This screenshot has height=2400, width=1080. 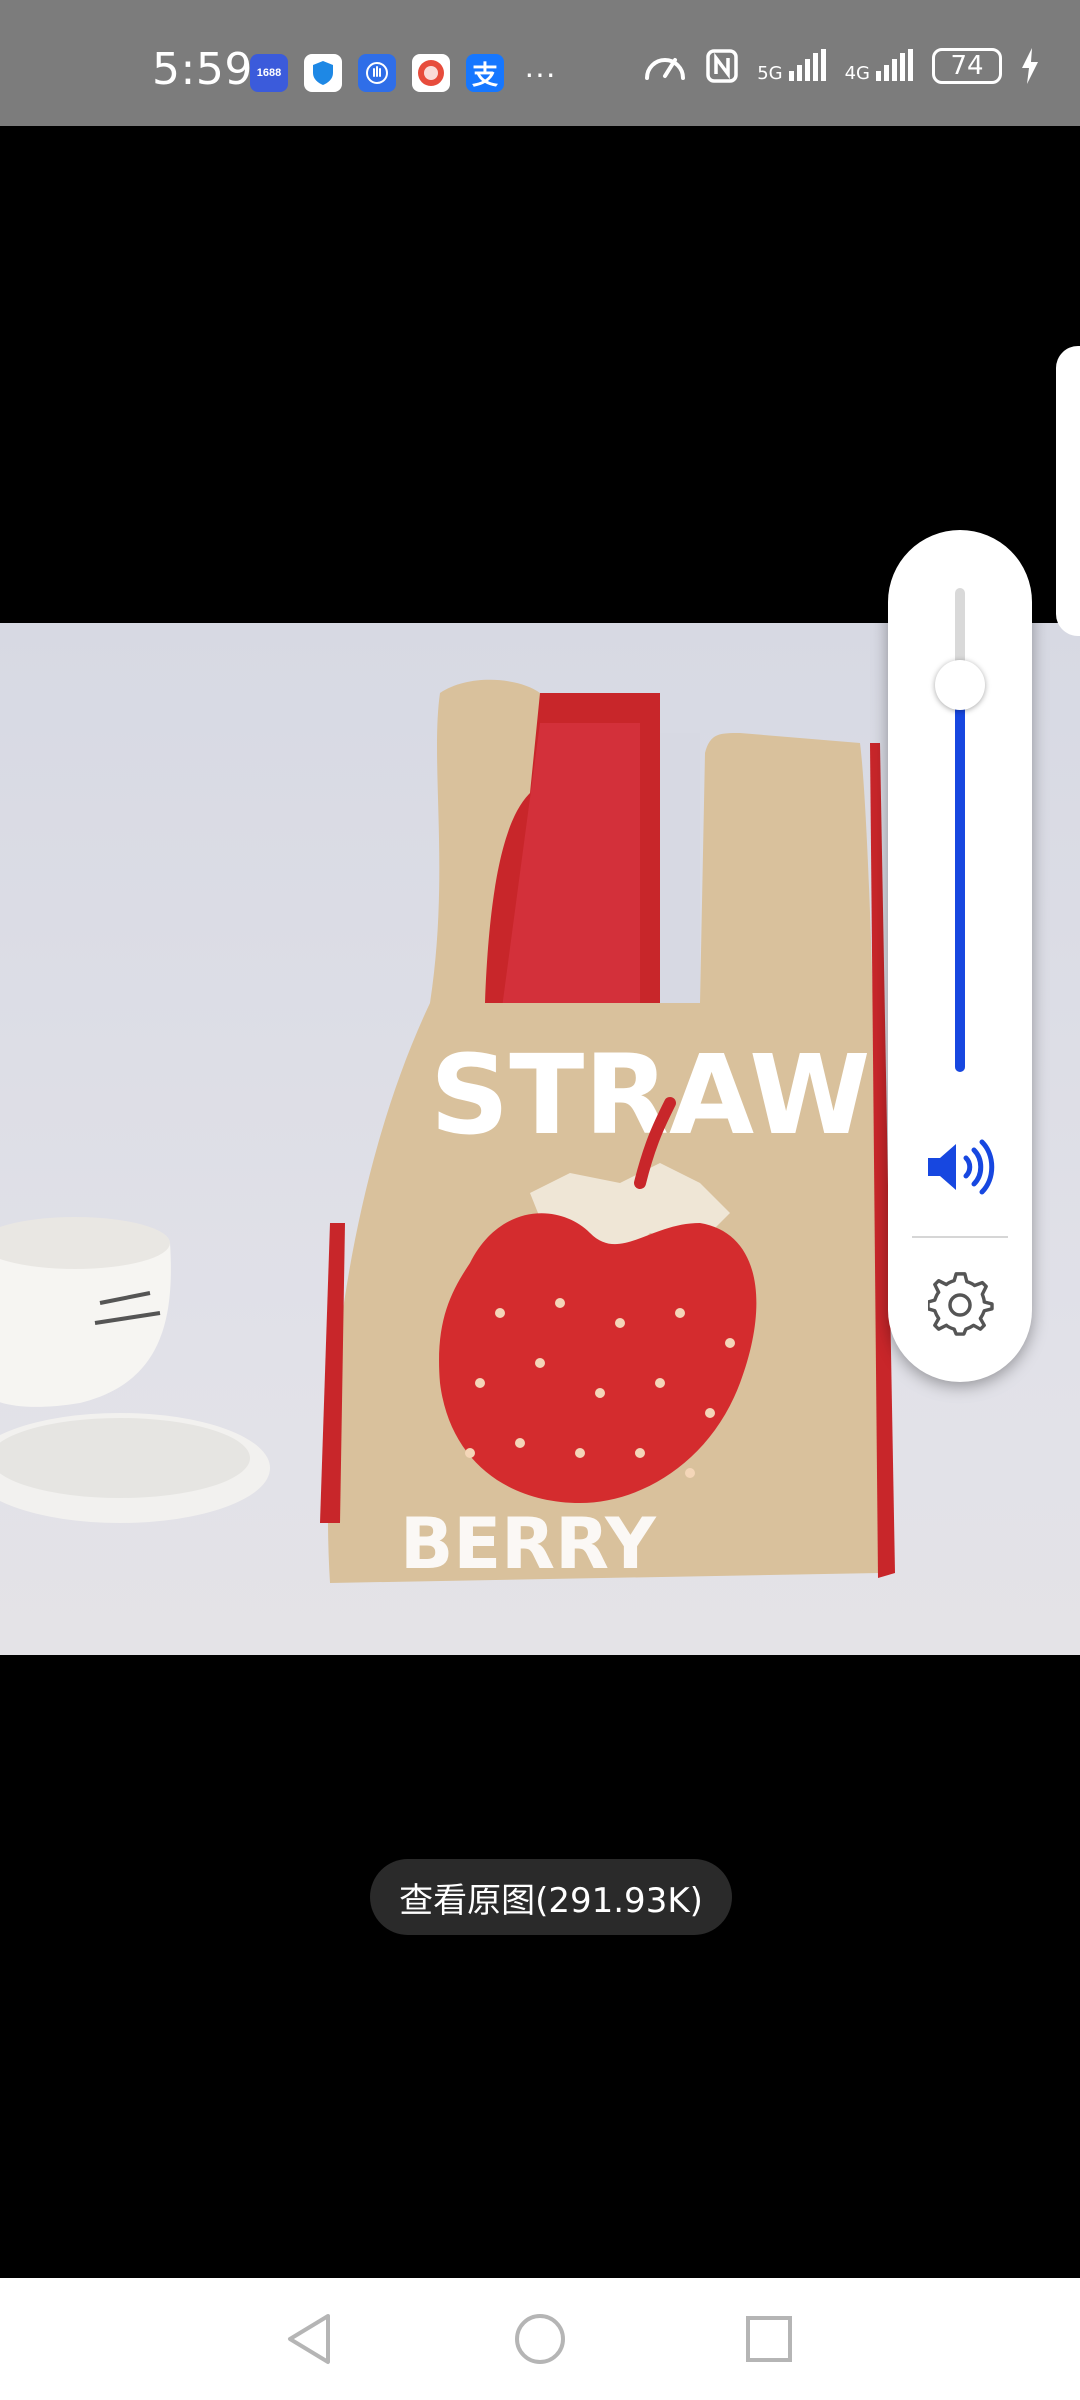 What do you see at coordinates (528, 1544) in the screenshot?
I see `bag-text-berry: BERRY` at bounding box center [528, 1544].